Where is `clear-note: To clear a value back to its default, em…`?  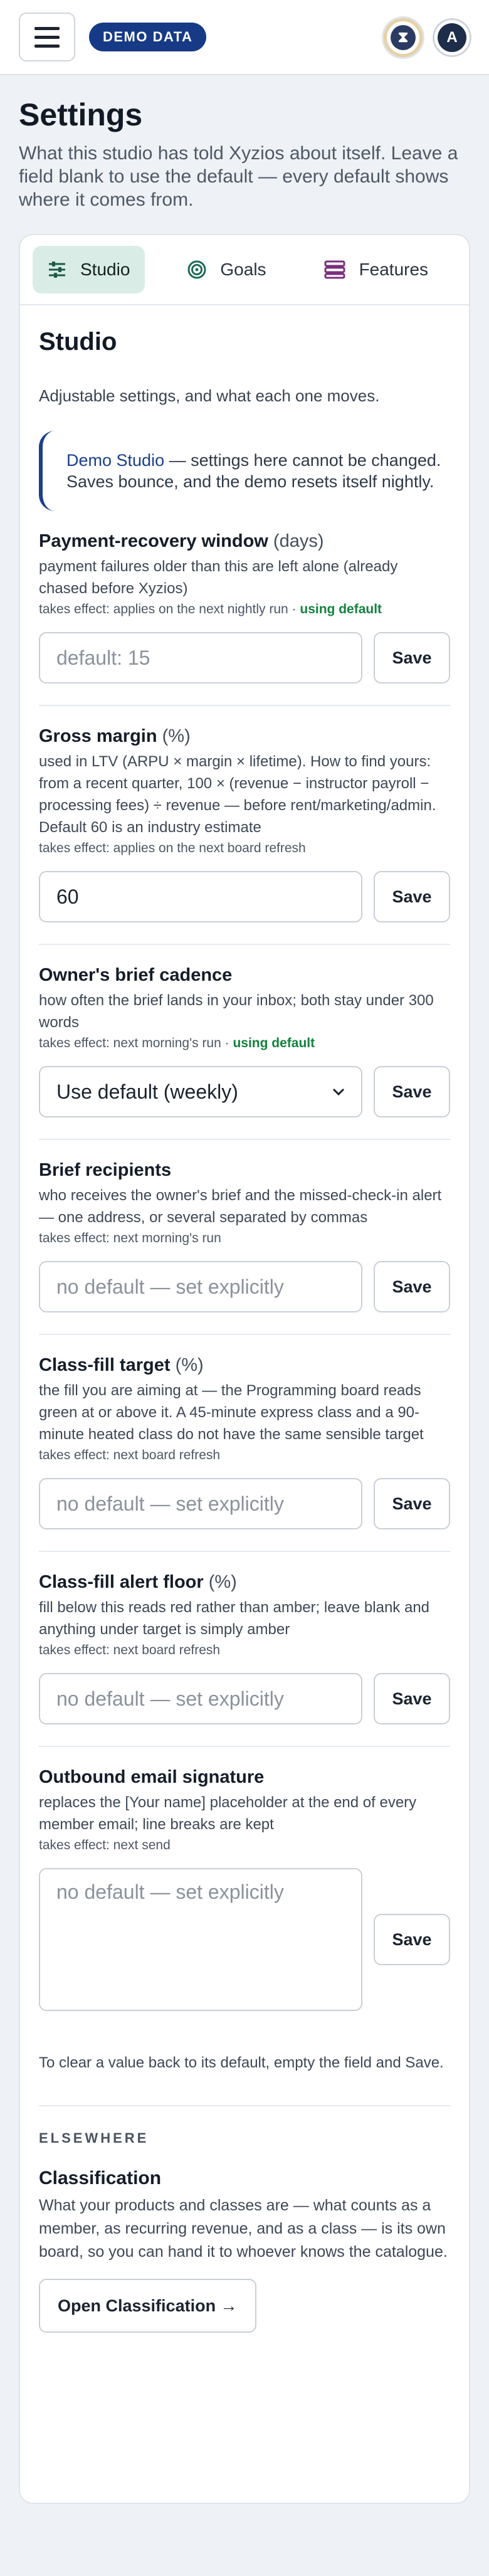 clear-note: To clear a value back to its default, em… is located at coordinates (244, 2069).